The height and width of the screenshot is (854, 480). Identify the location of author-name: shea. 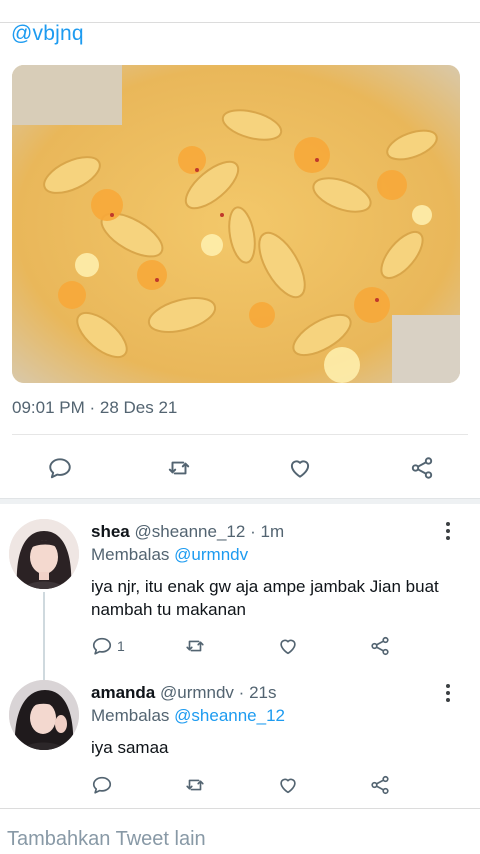
(110, 531).